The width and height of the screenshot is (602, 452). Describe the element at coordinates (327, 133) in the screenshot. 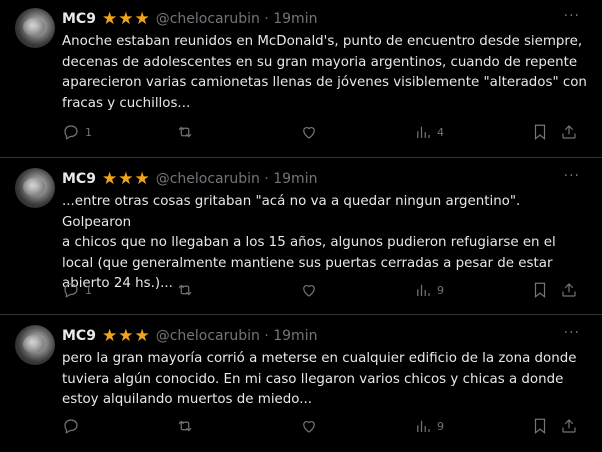

I see `tweet-actions: 1 4` at that location.